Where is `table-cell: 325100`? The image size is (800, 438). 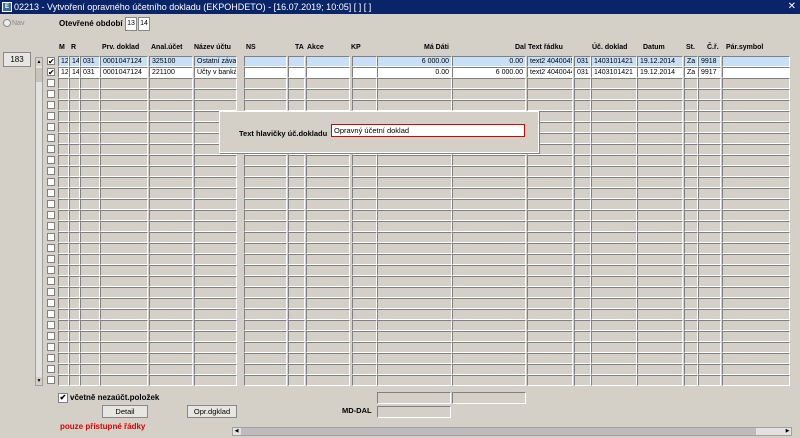 table-cell: 325100 is located at coordinates (171, 61).